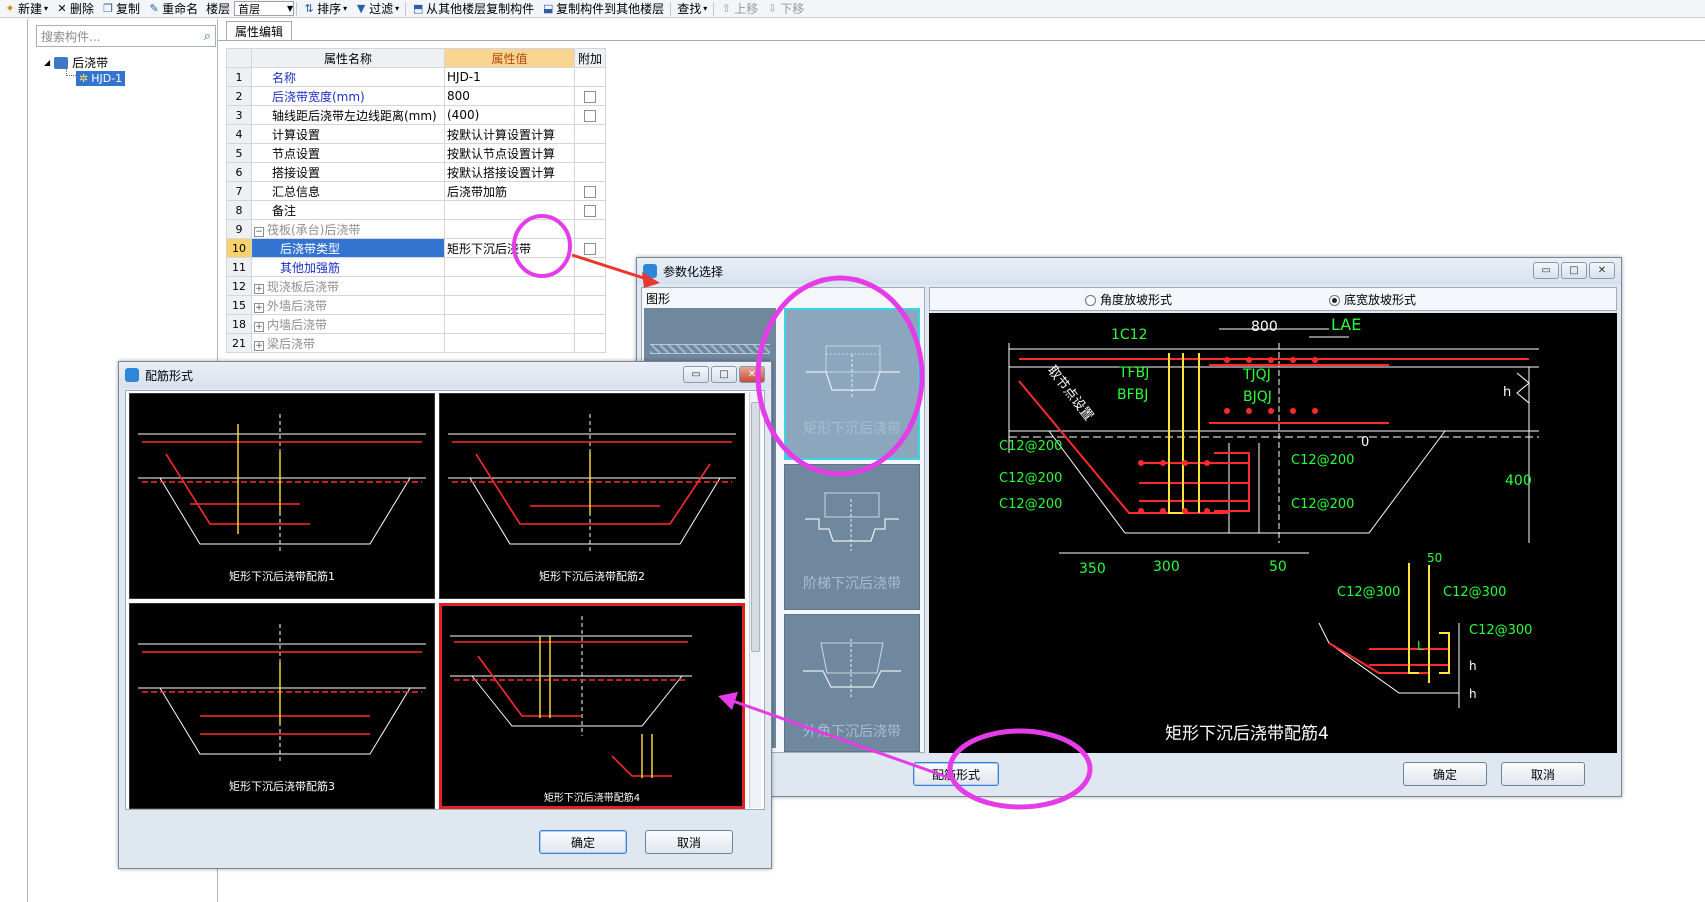  What do you see at coordinates (548, 8) in the screenshot?
I see `copy-to-floor-icon: ⬓` at bounding box center [548, 8].